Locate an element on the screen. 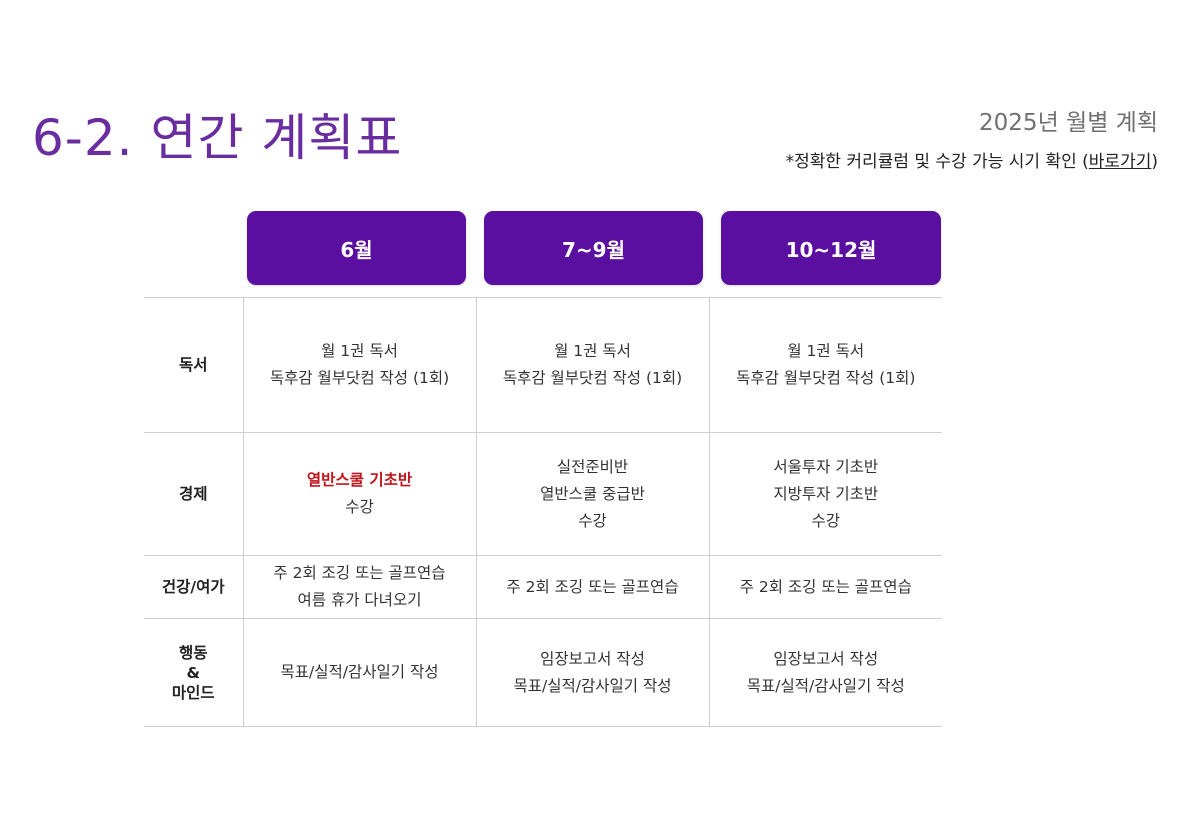 The image size is (1178, 829). shortcut-link: 바로가기 is located at coordinates (1120, 162).